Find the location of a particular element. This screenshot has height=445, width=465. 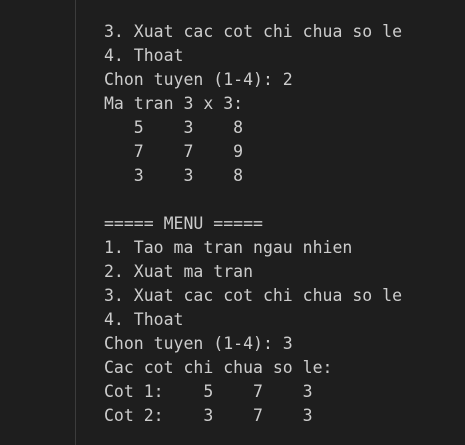

terminal-line-matrix-row-1: 5 3 8 is located at coordinates (174, 127).